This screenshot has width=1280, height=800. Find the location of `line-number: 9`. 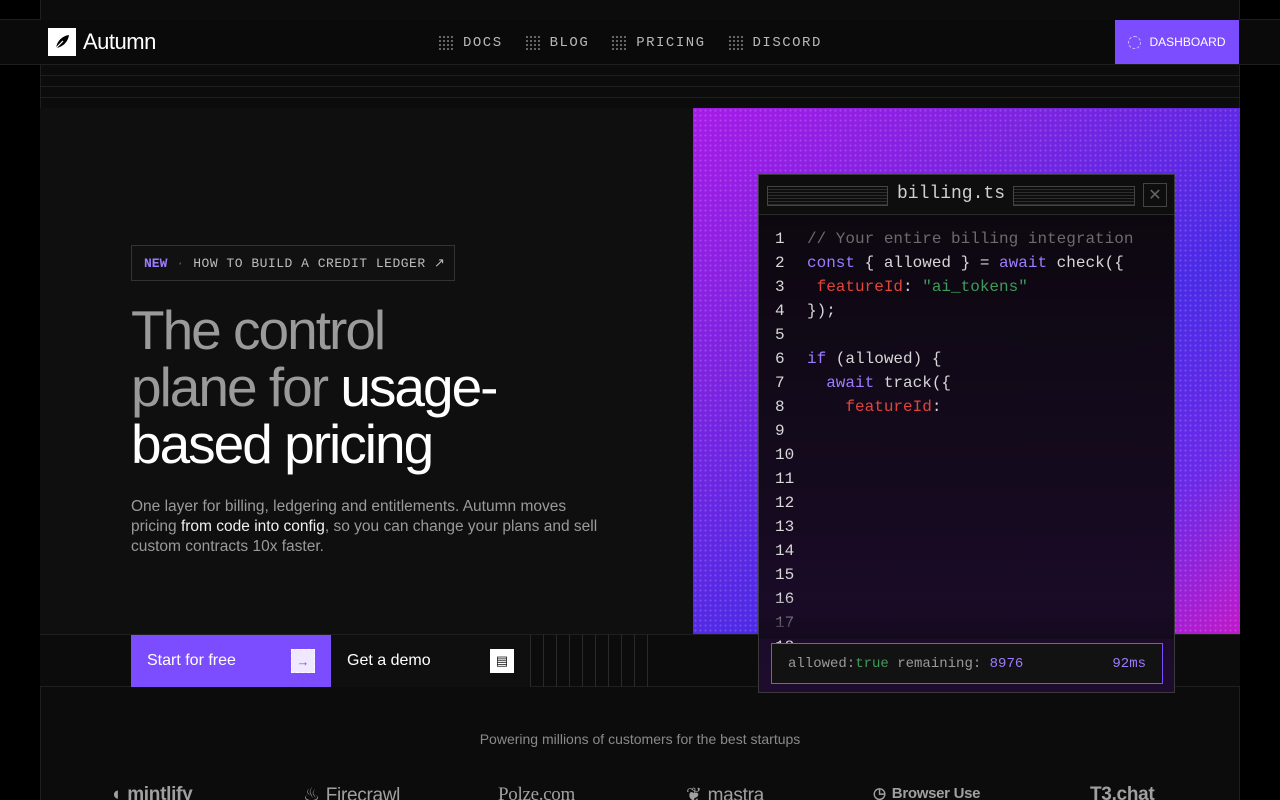

line-number: 9 is located at coordinates (780, 431).